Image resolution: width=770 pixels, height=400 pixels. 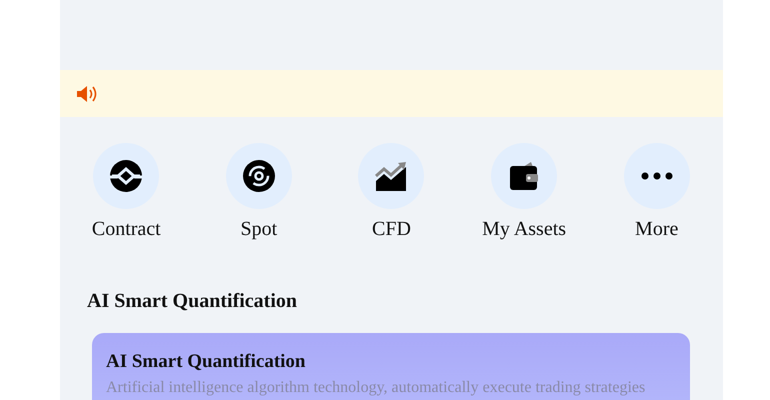 What do you see at coordinates (87, 93) in the screenshot?
I see `speaker-icon` at bounding box center [87, 93].